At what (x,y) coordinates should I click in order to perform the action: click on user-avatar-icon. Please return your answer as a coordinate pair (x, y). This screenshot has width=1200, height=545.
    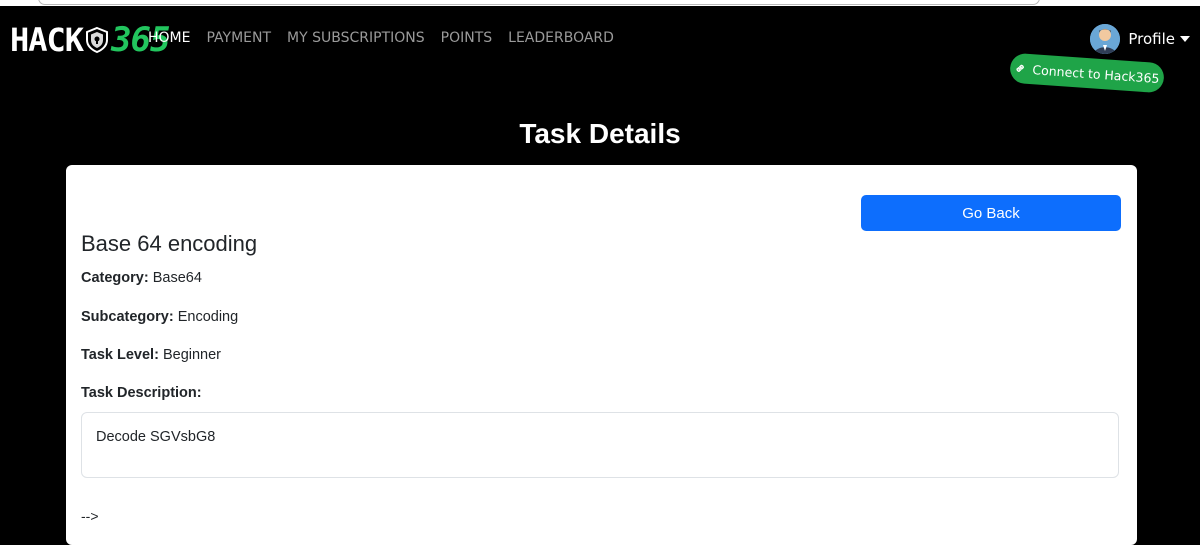
    Looking at the image, I should click on (1105, 39).